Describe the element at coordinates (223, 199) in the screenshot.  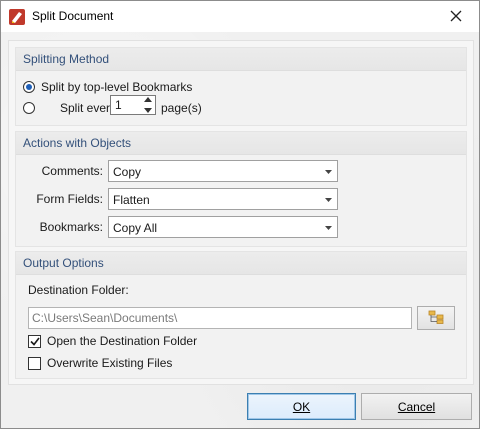
I see `form-fields-select: Flatten` at that location.